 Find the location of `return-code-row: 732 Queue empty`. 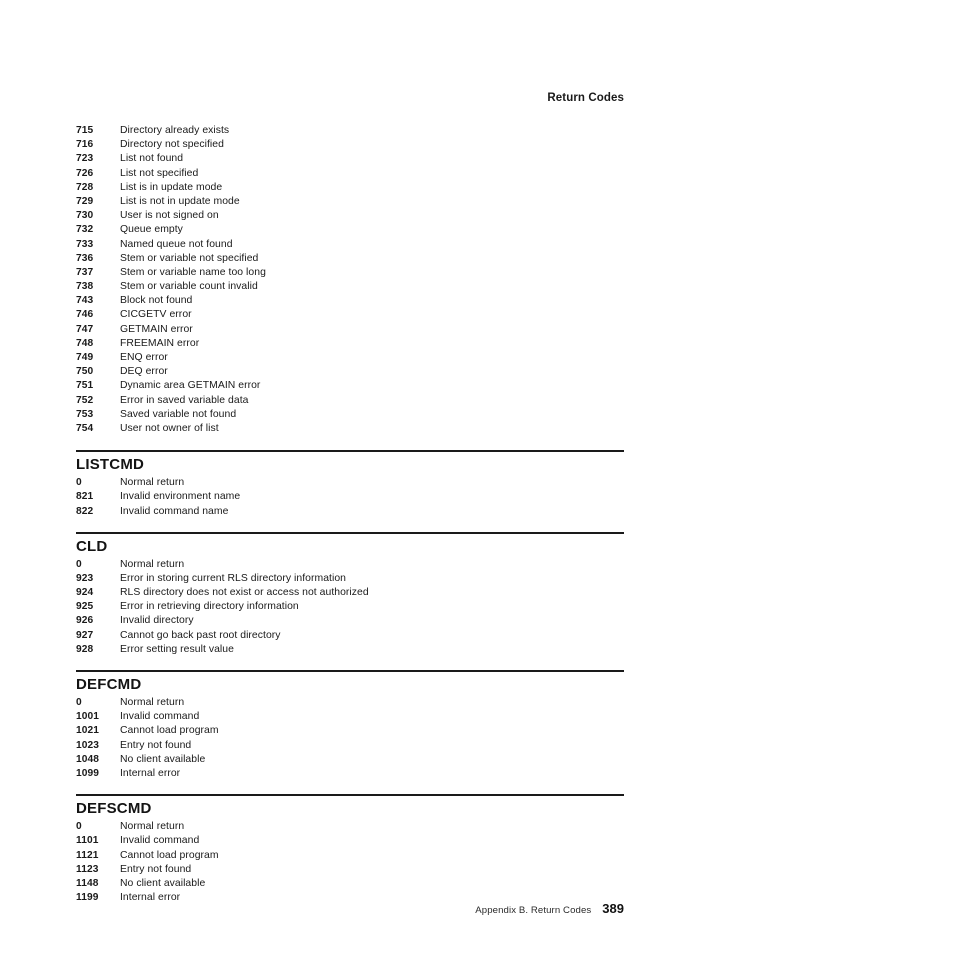

return-code-row: 732 Queue empty is located at coordinates (350, 230).